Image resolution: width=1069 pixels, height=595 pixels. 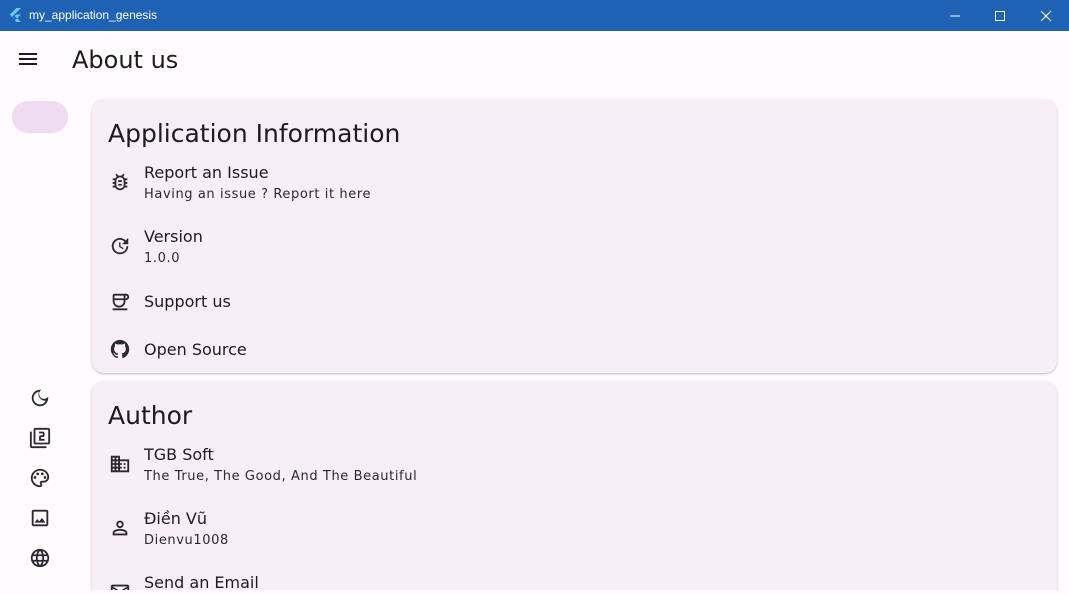 I want to click on bug-icon, so click(x=120, y=182).